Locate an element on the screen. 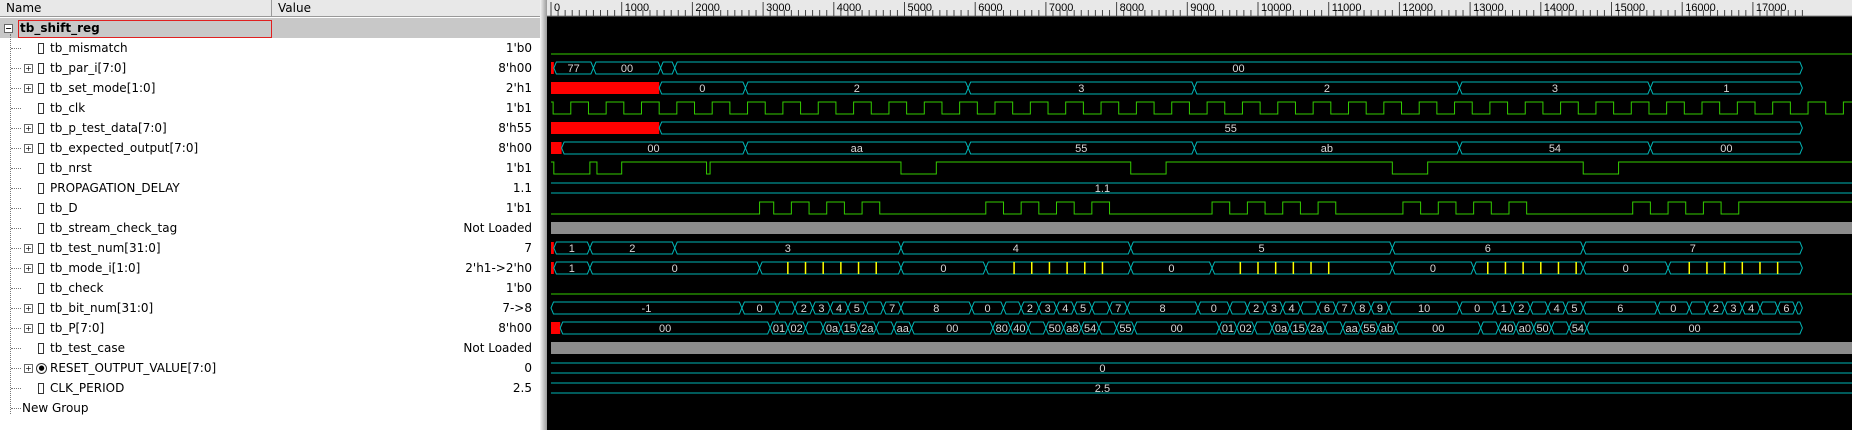 The height and width of the screenshot is (430, 1852). signal-row: + ● RESET_OUTPUT_VALUE[7:0] is located at coordinates (136, 368).